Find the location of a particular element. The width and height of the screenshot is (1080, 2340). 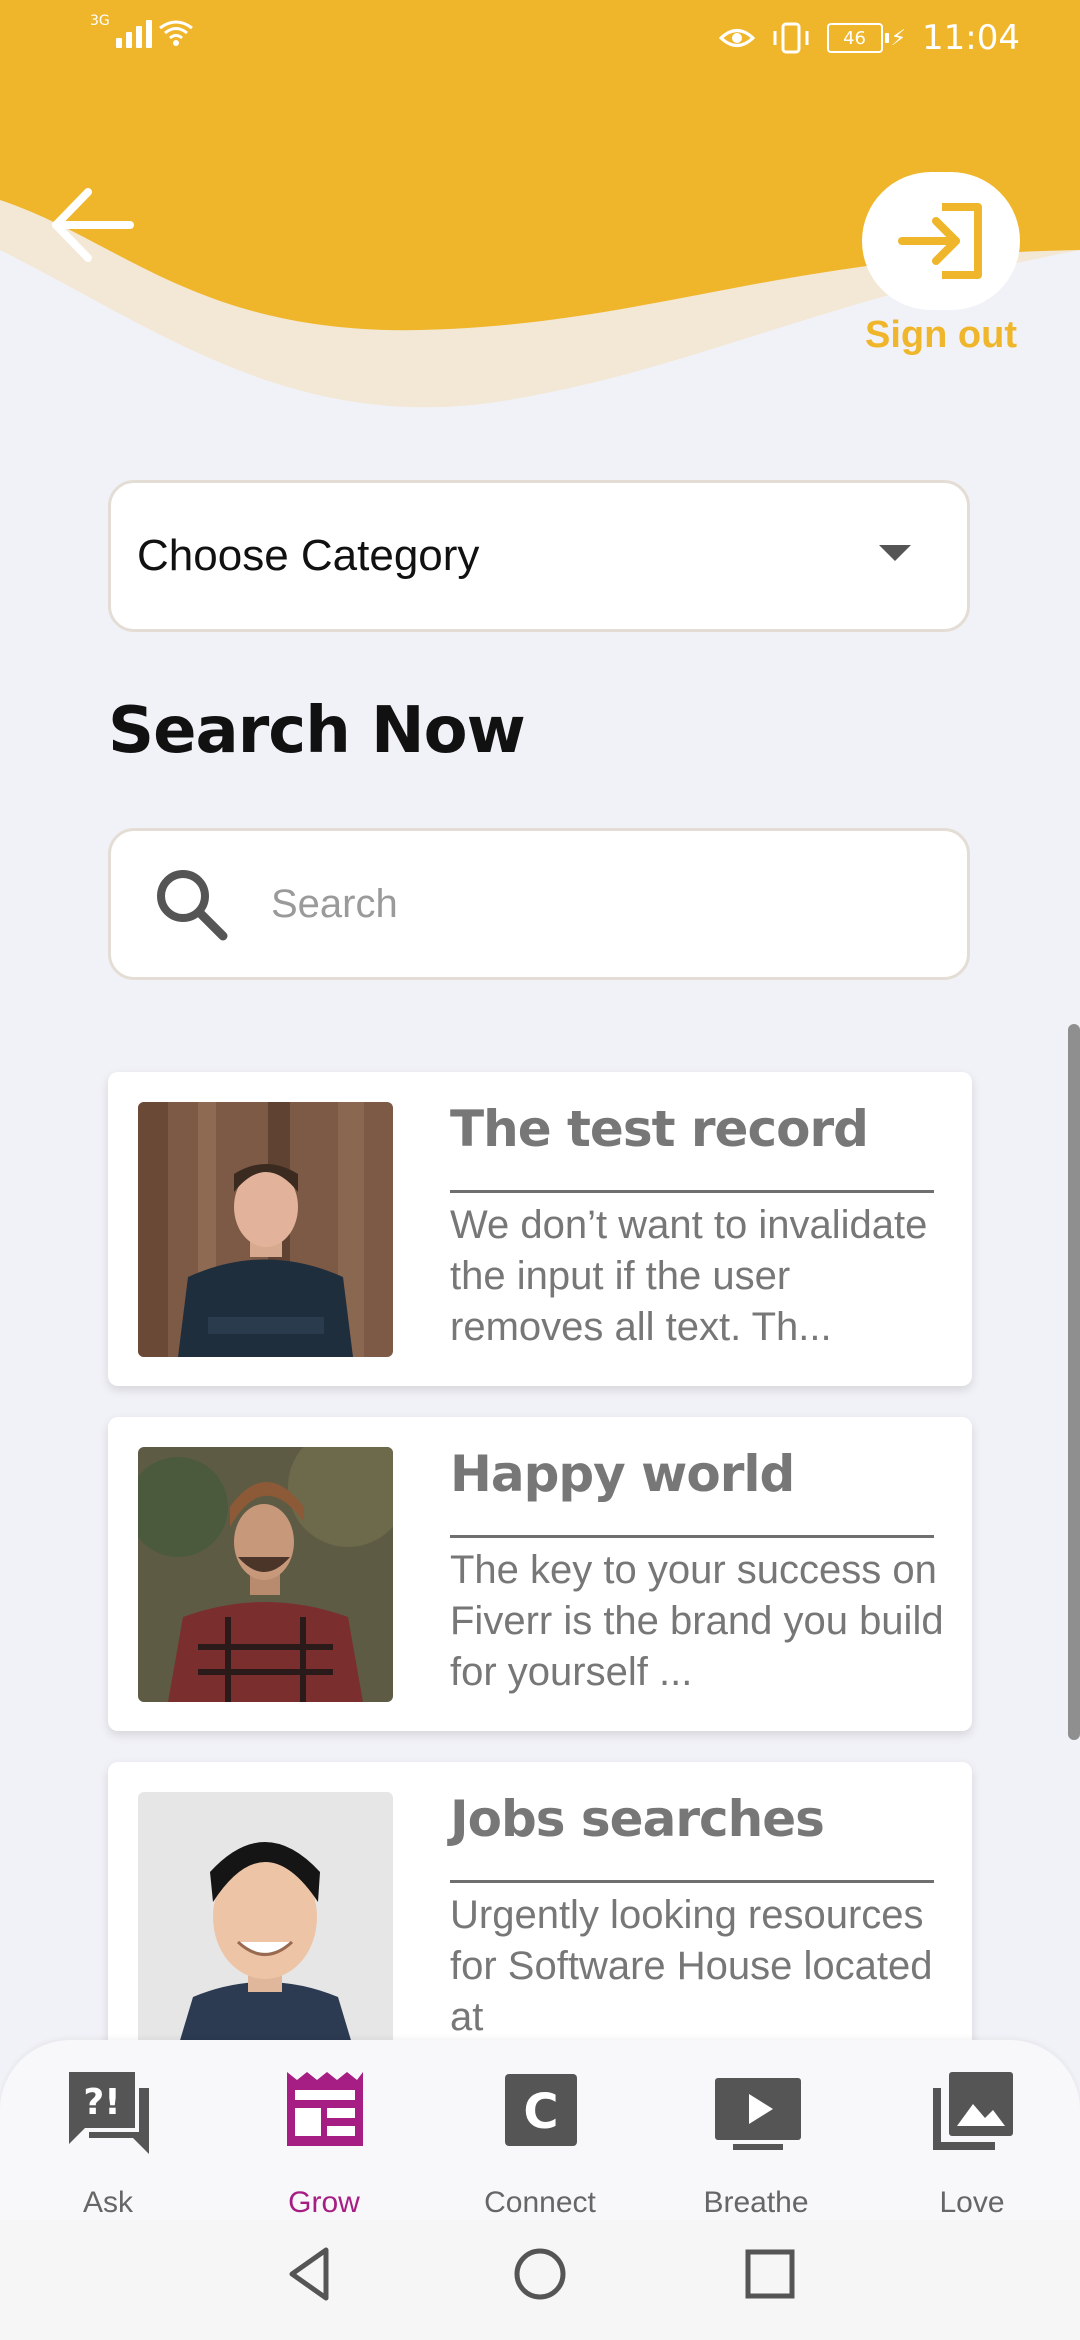

signout-button is located at coordinates (941, 241).